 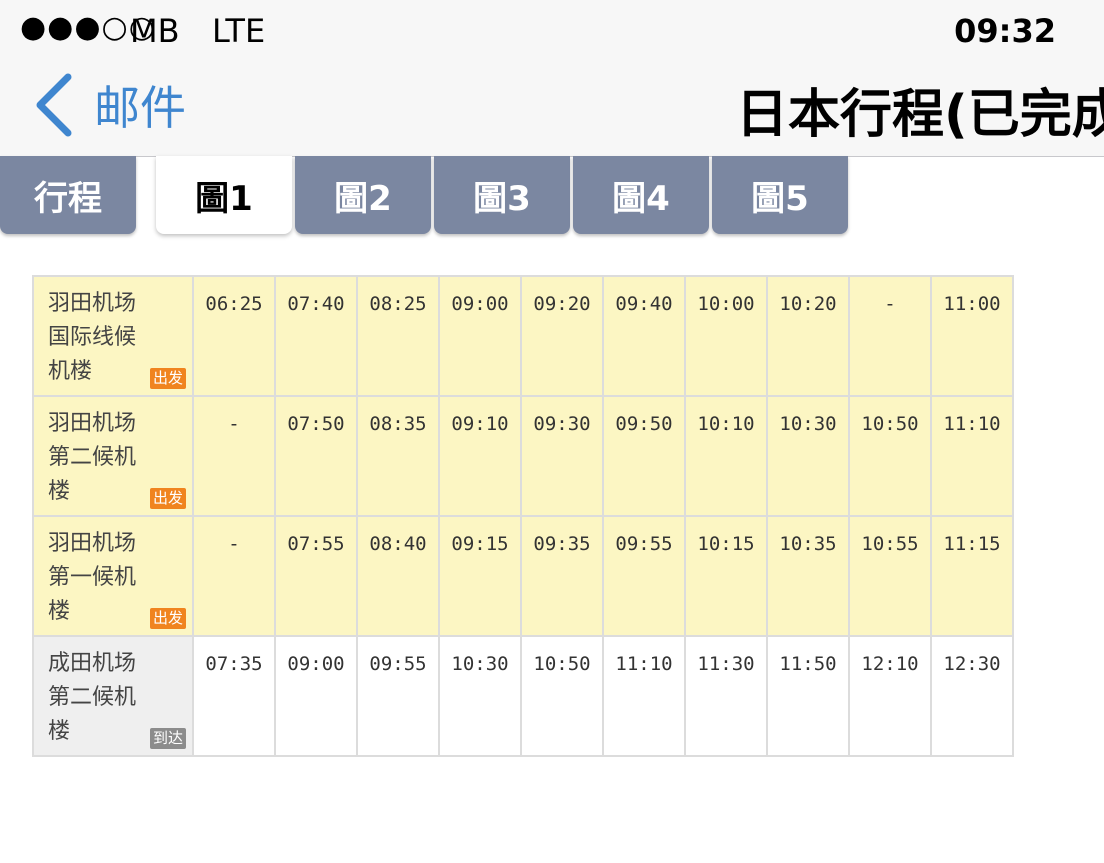 I want to click on station-cell: 羽田机场第二候机楼 出发, so click(x=113, y=456).